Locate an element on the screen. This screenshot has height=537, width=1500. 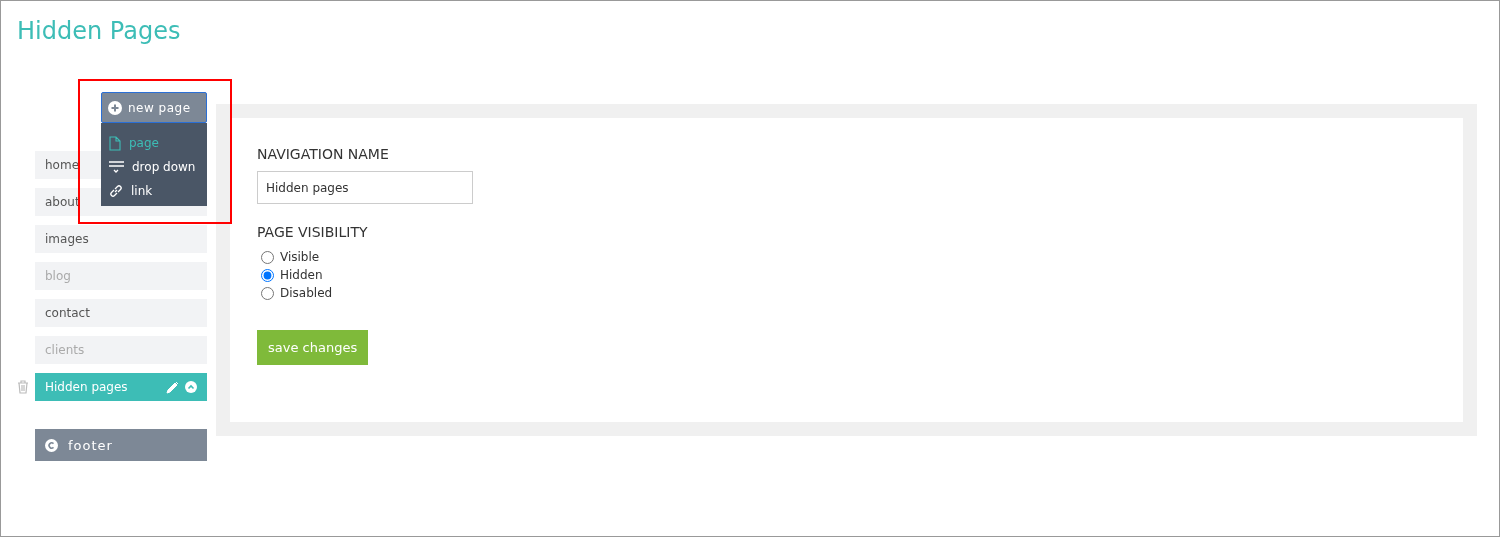
radio-label: Visible is located at coordinates (300, 257).